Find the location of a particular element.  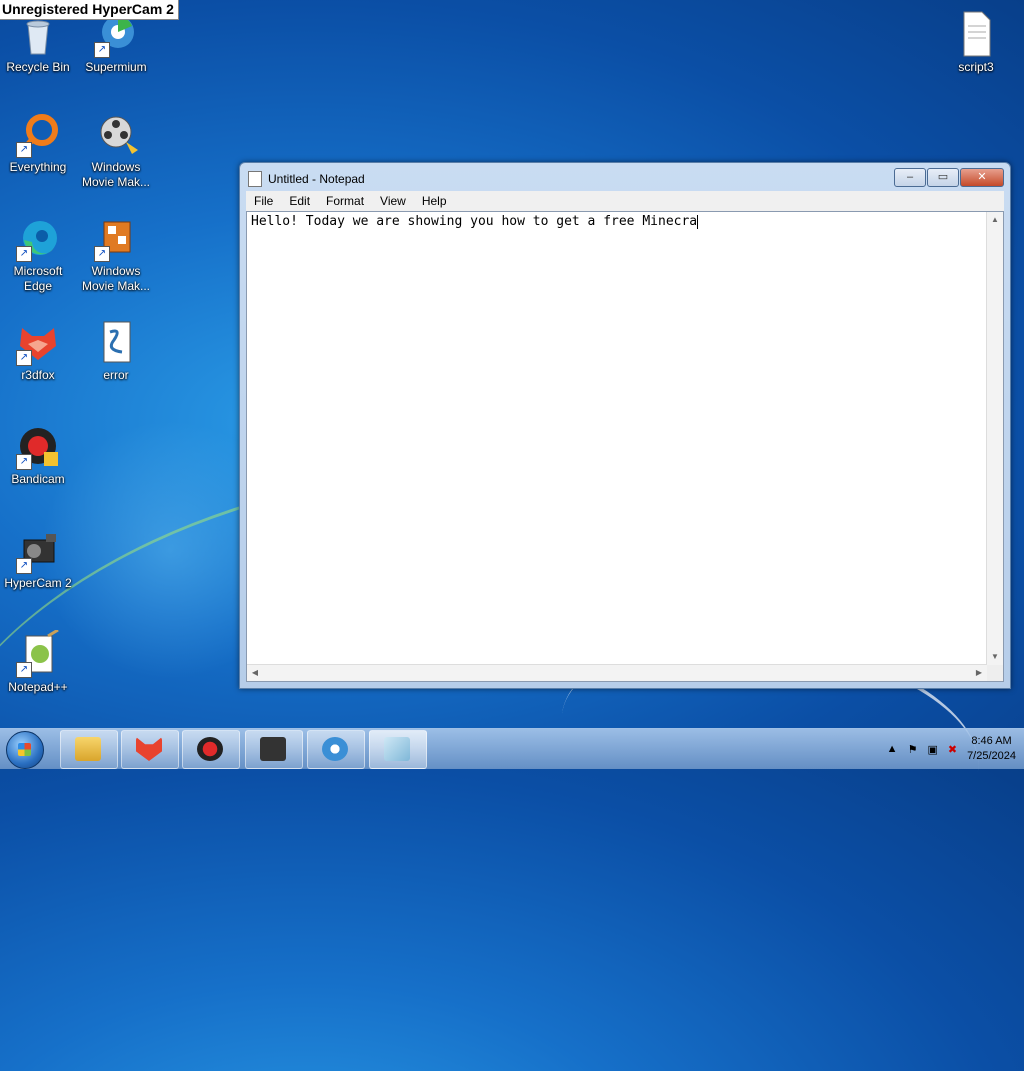

start-button is located at coordinates (25, 750).